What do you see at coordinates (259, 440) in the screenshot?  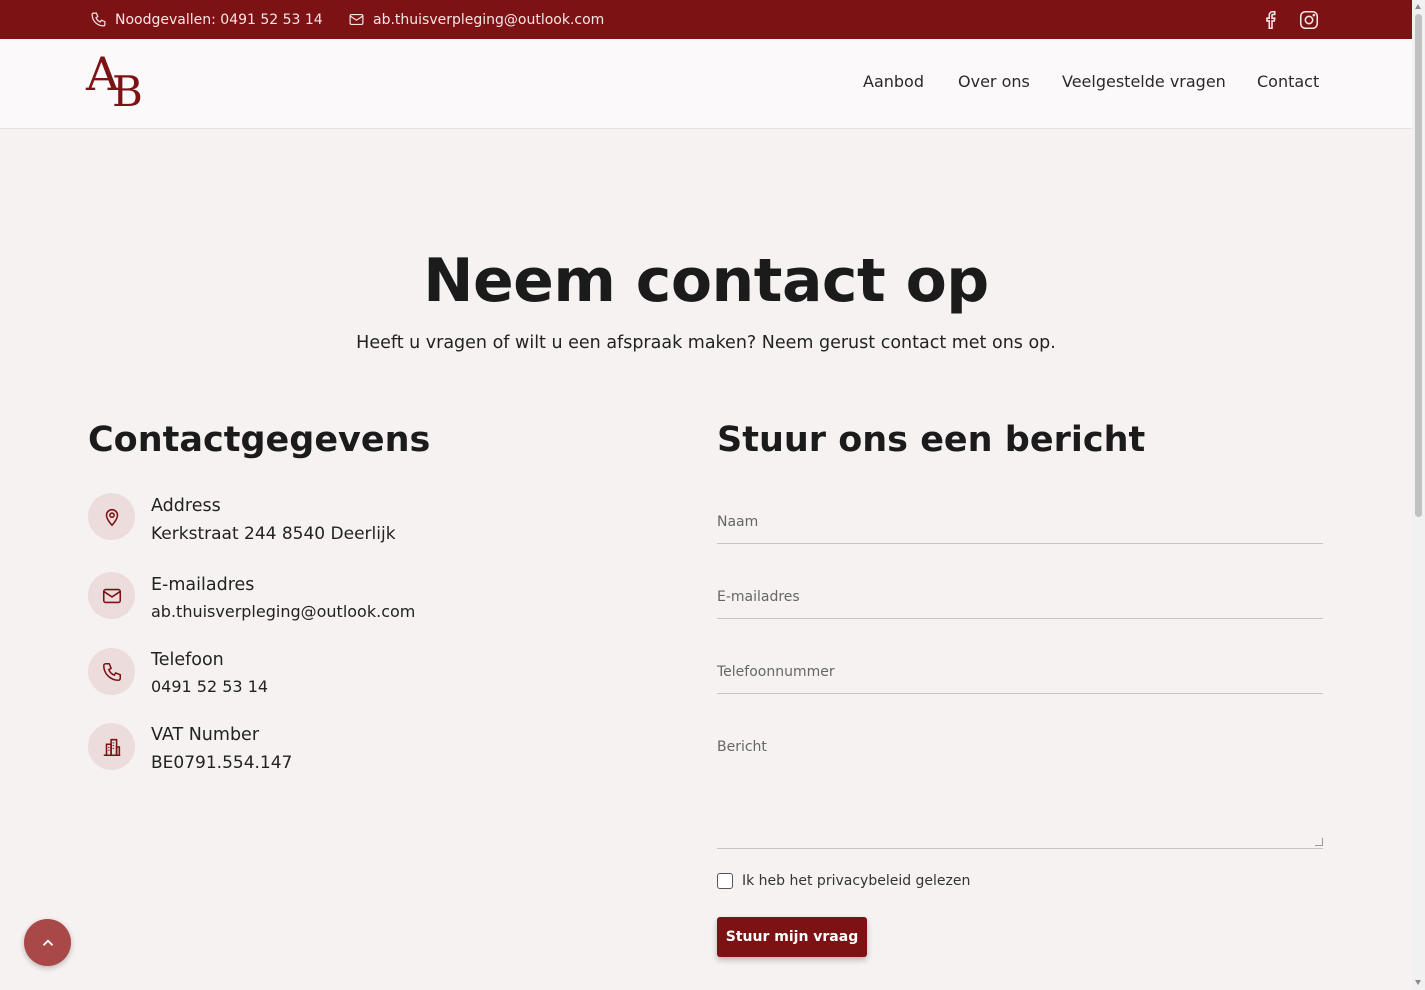 I see `contact-details-title: Contactgegevens` at bounding box center [259, 440].